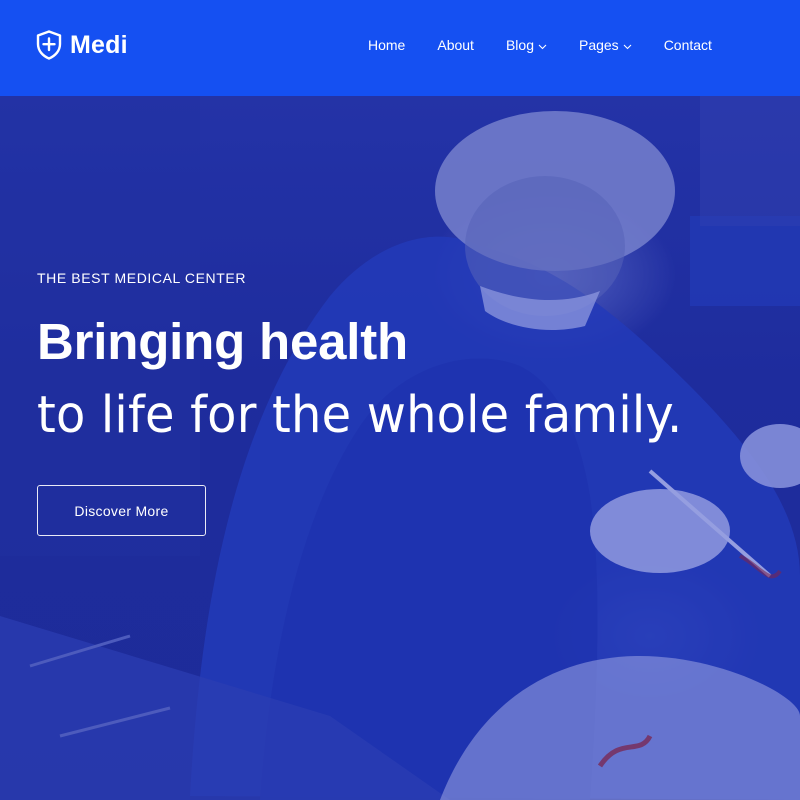 The image size is (800, 800). I want to click on nav-item-contact: Contact, so click(688, 45).